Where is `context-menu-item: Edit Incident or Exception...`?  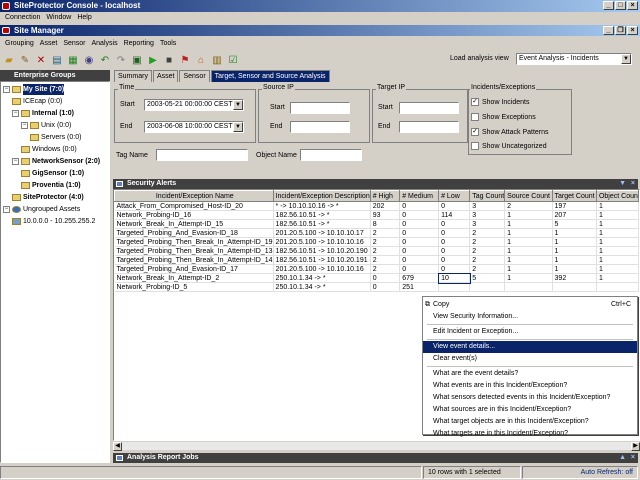 context-menu-item: Edit Incident or Exception... is located at coordinates (530, 332).